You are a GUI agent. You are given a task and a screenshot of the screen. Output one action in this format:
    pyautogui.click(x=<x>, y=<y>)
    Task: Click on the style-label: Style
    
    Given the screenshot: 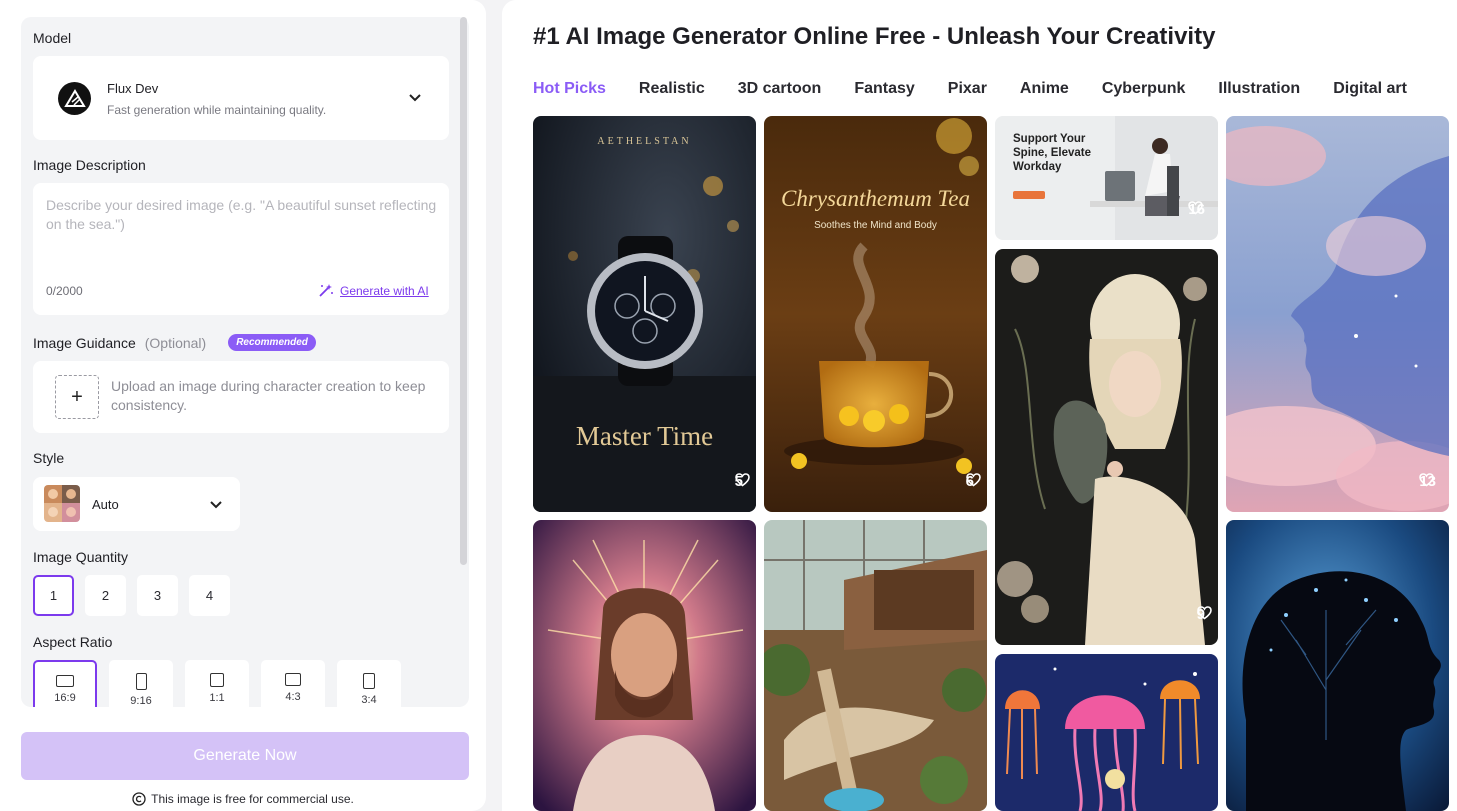 What is the action you would take?
    pyautogui.click(x=49, y=458)
    